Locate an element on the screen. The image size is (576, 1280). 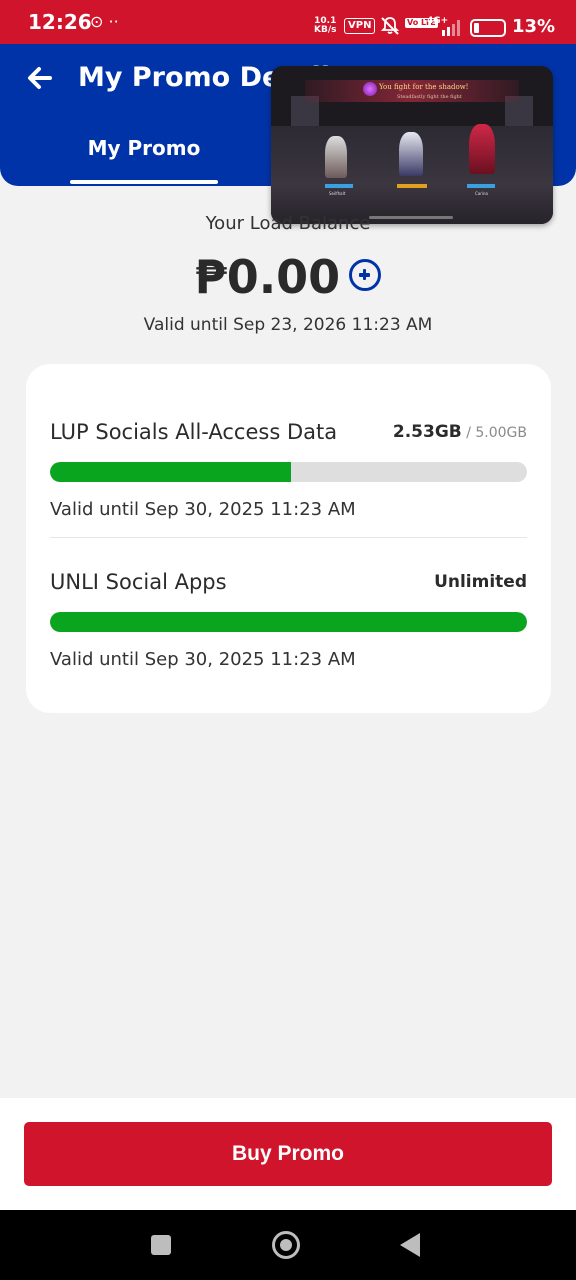
add-load-icon is located at coordinates (365, 275).